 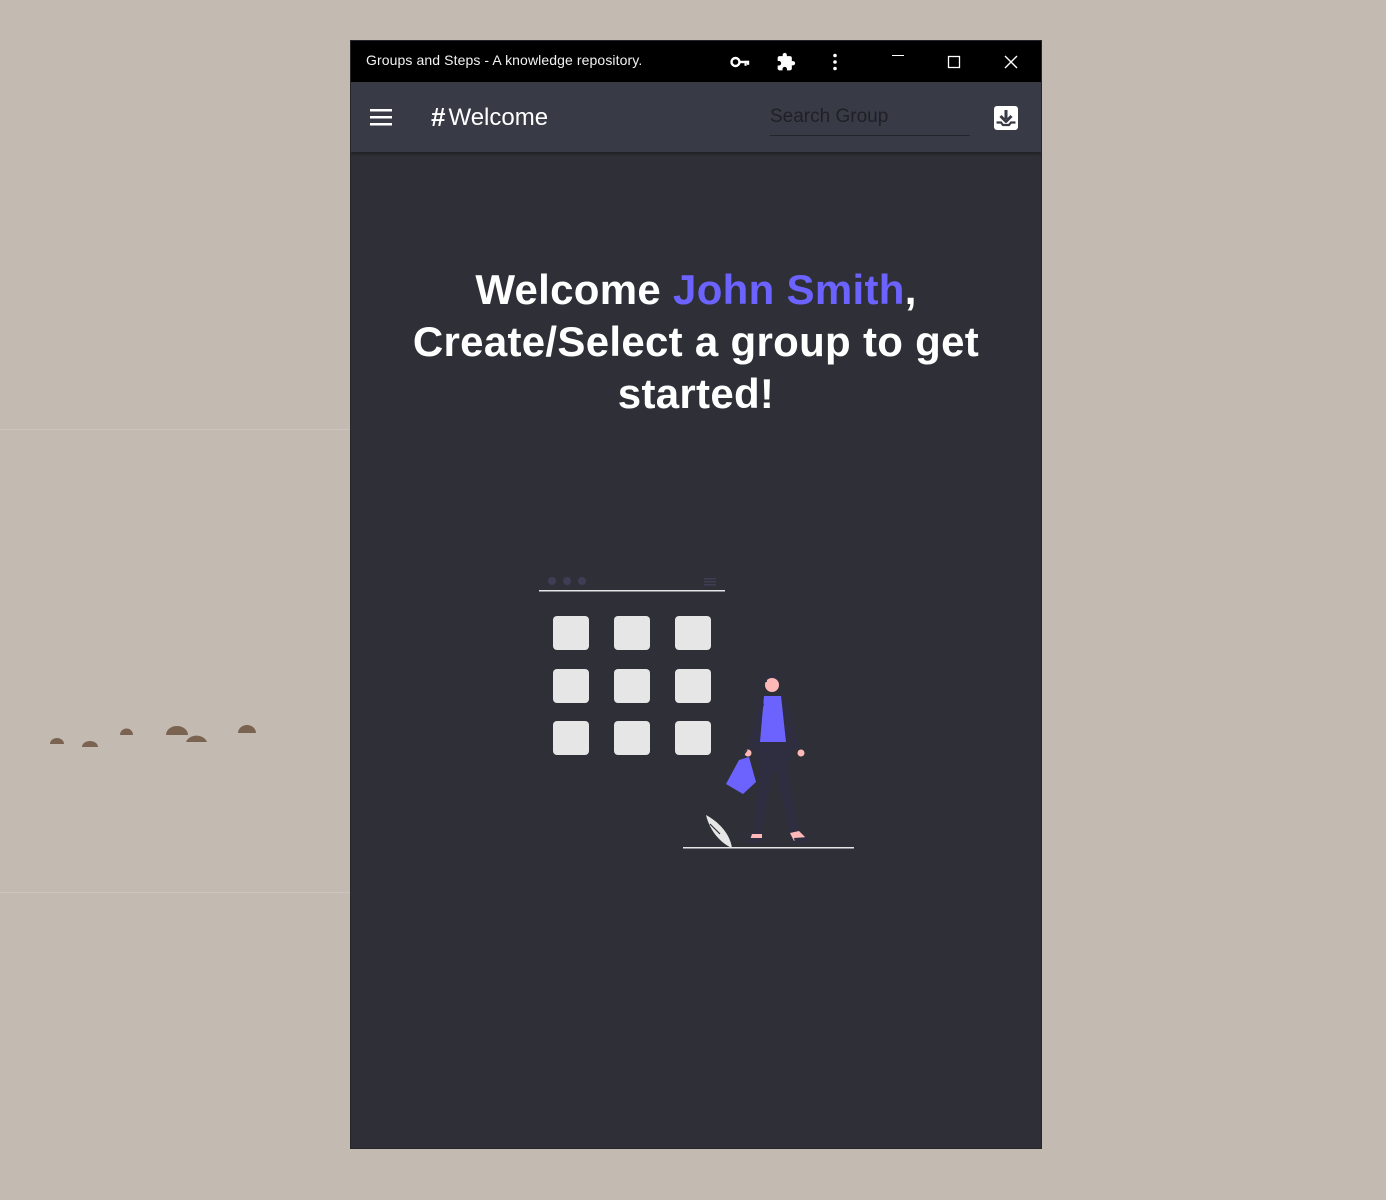 I want to click on greeting-text: Welcome, so click(x=568, y=289).